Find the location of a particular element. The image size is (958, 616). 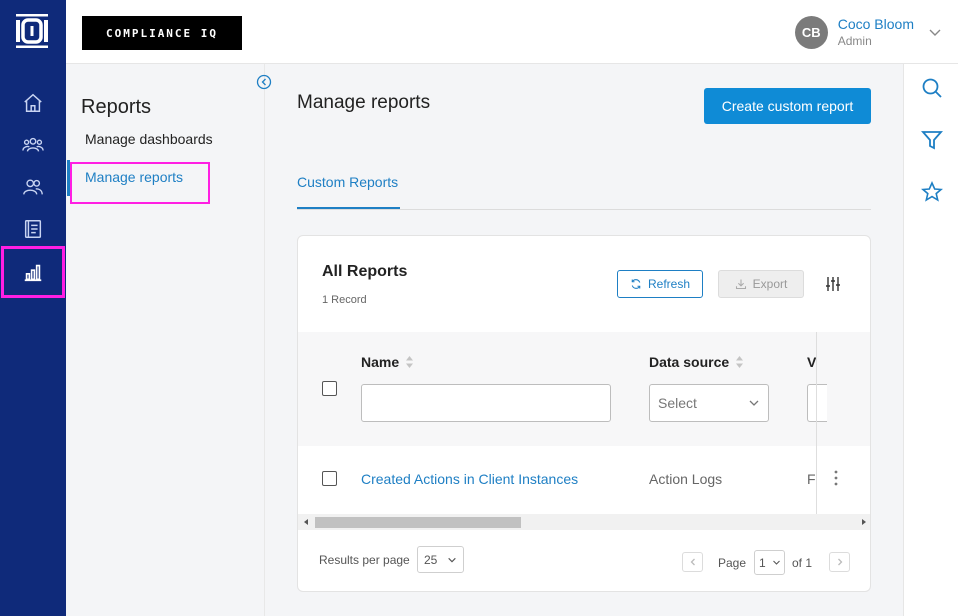

refresh-label: Refresh is located at coordinates (669, 284).